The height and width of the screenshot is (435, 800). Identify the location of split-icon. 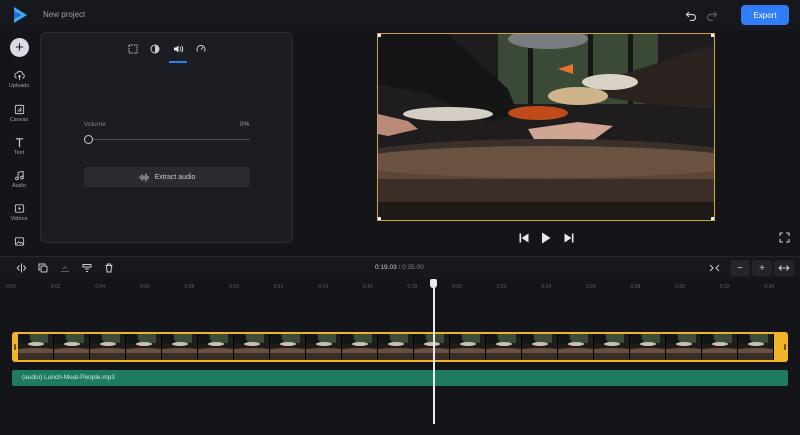
(21, 268).